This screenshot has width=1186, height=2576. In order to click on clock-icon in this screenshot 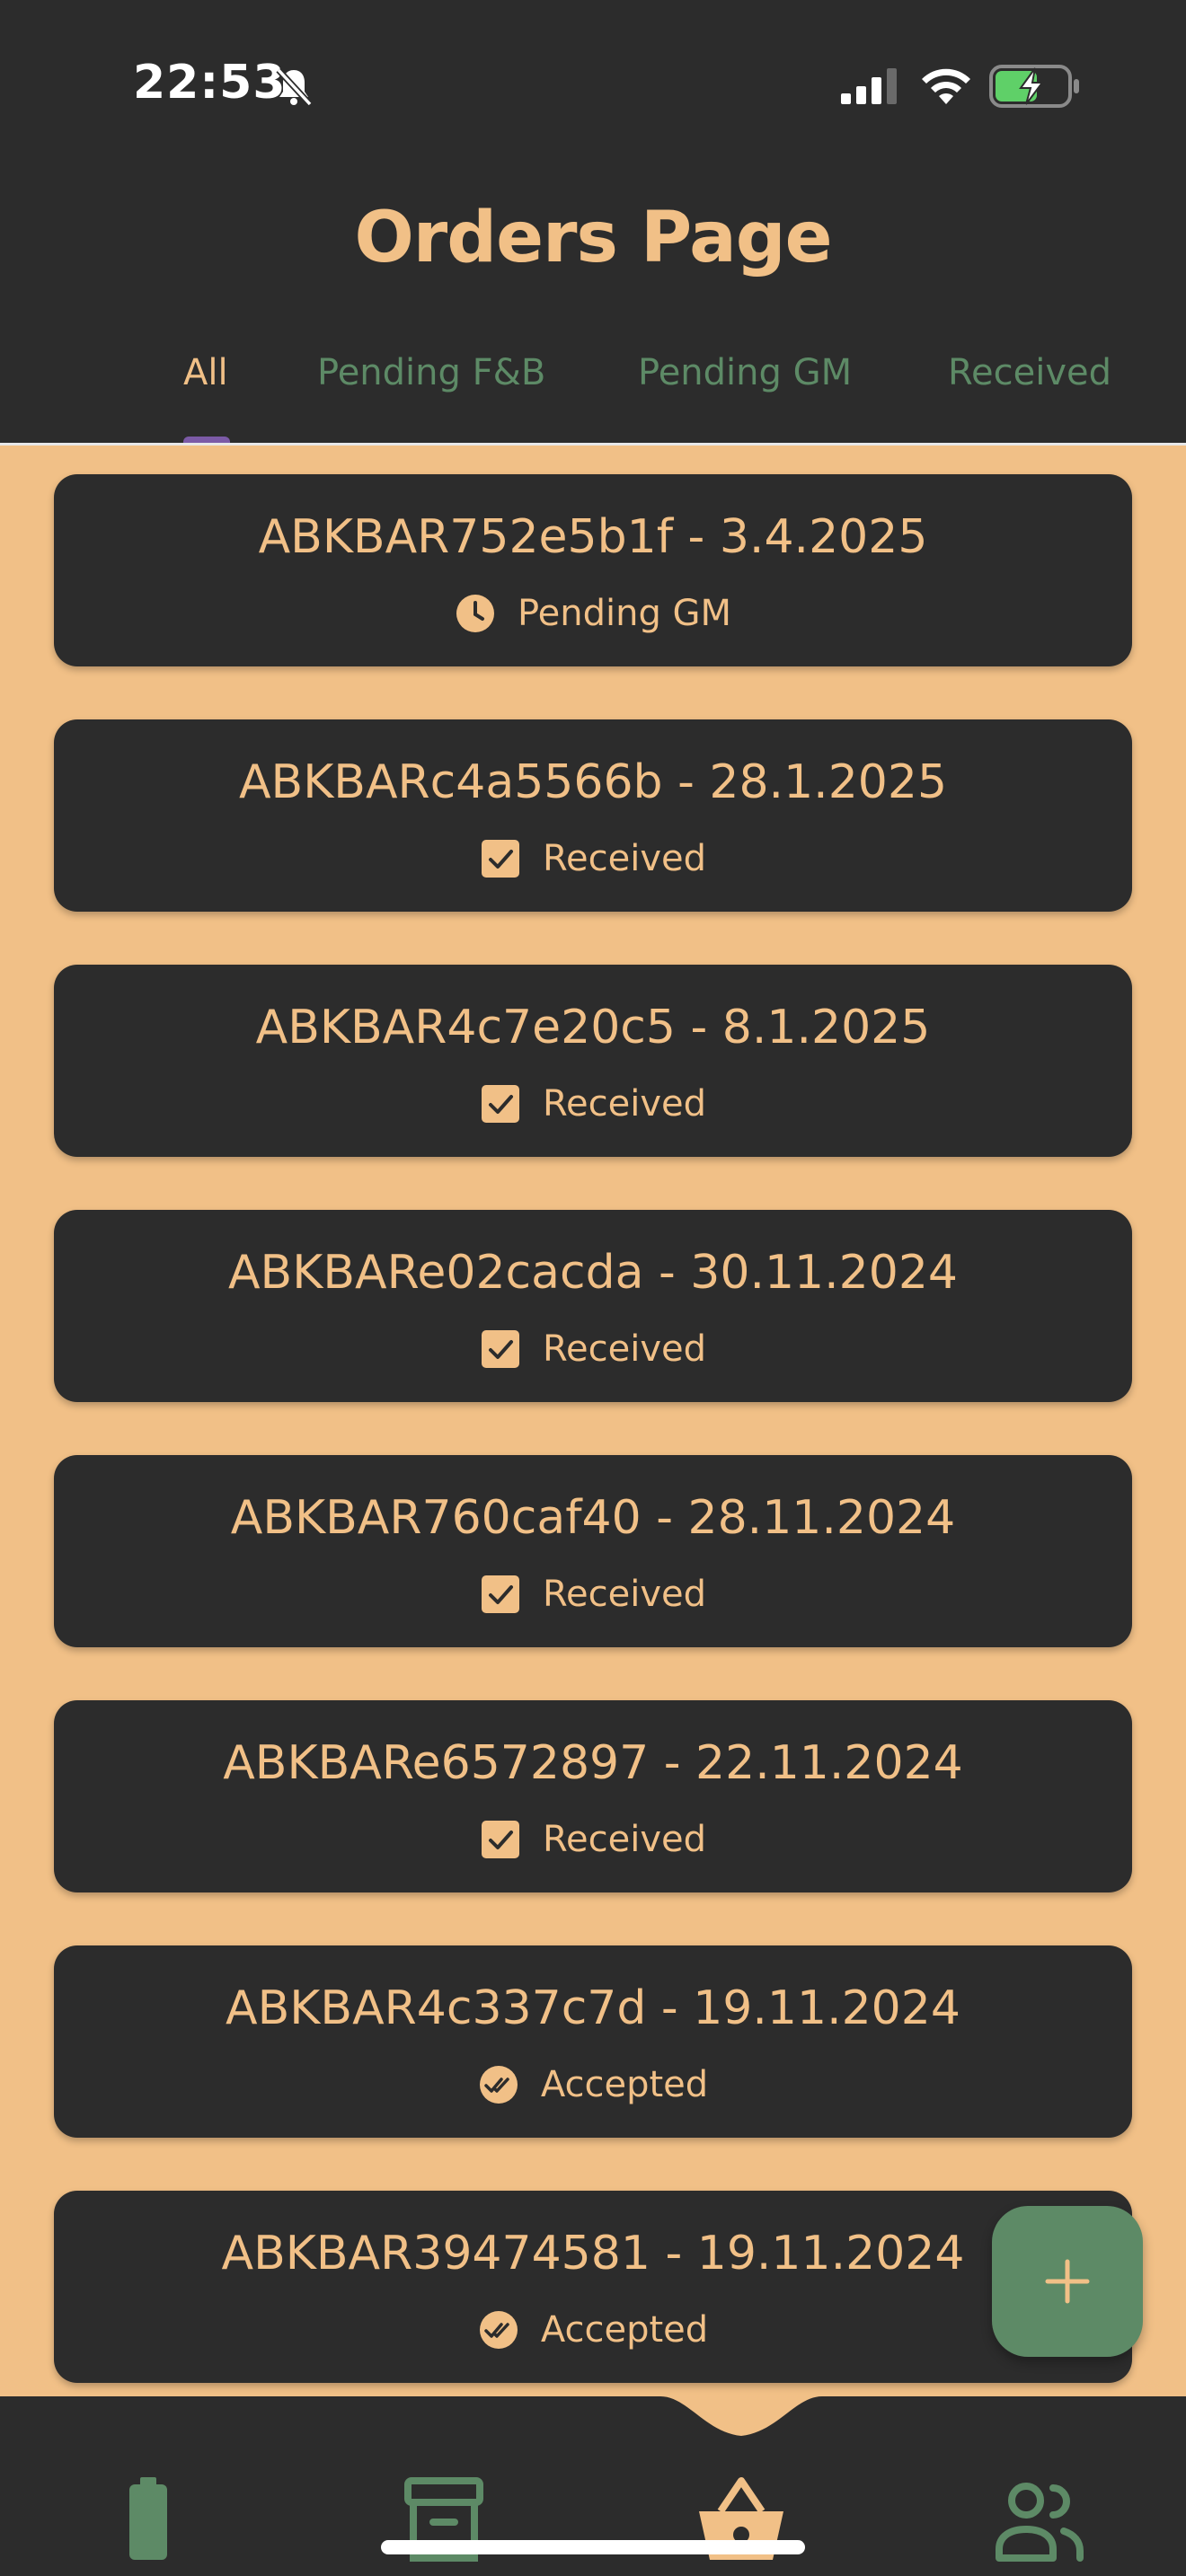, I will do `click(475, 613)`.